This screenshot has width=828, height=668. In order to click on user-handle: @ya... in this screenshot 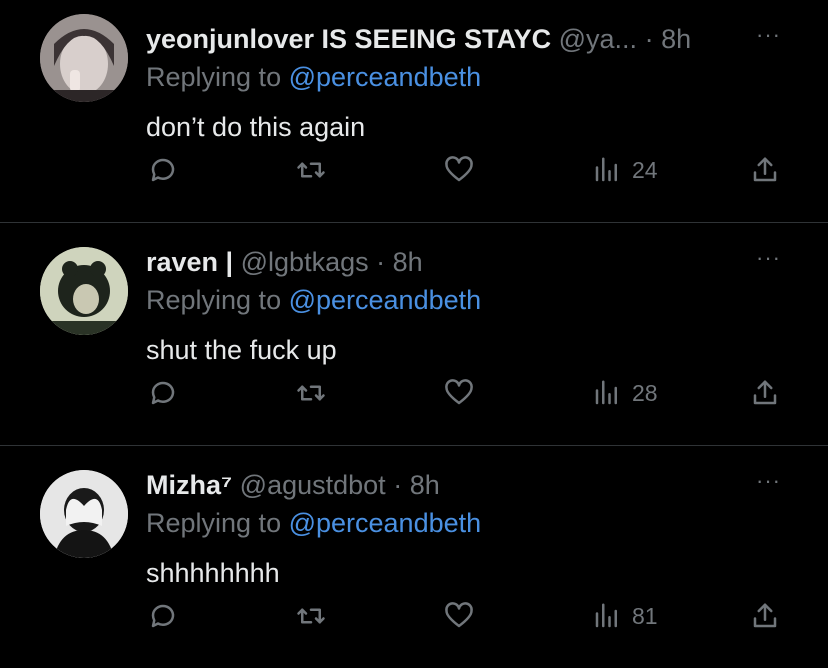, I will do `click(598, 39)`.